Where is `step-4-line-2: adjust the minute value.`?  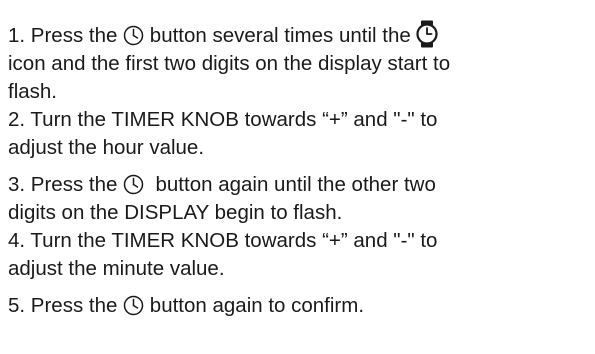 step-4-line-2: adjust the minute value. is located at coordinates (116, 268).